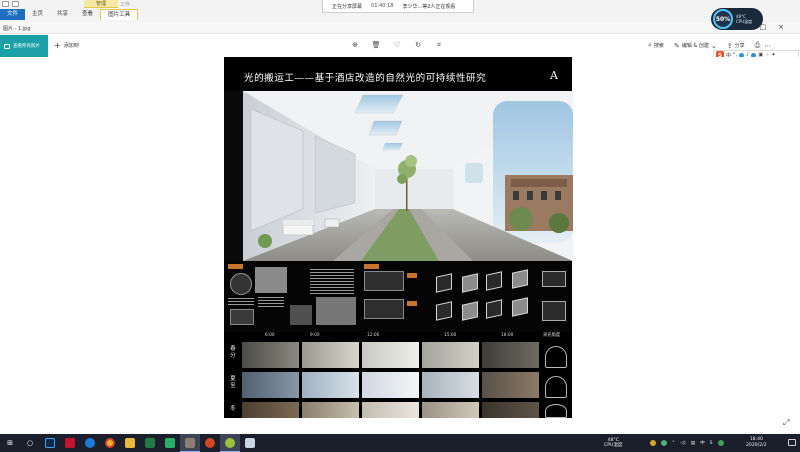 The width and height of the screenshot is (800, 452). I want to click on light-module-detail, so click(554, 279).